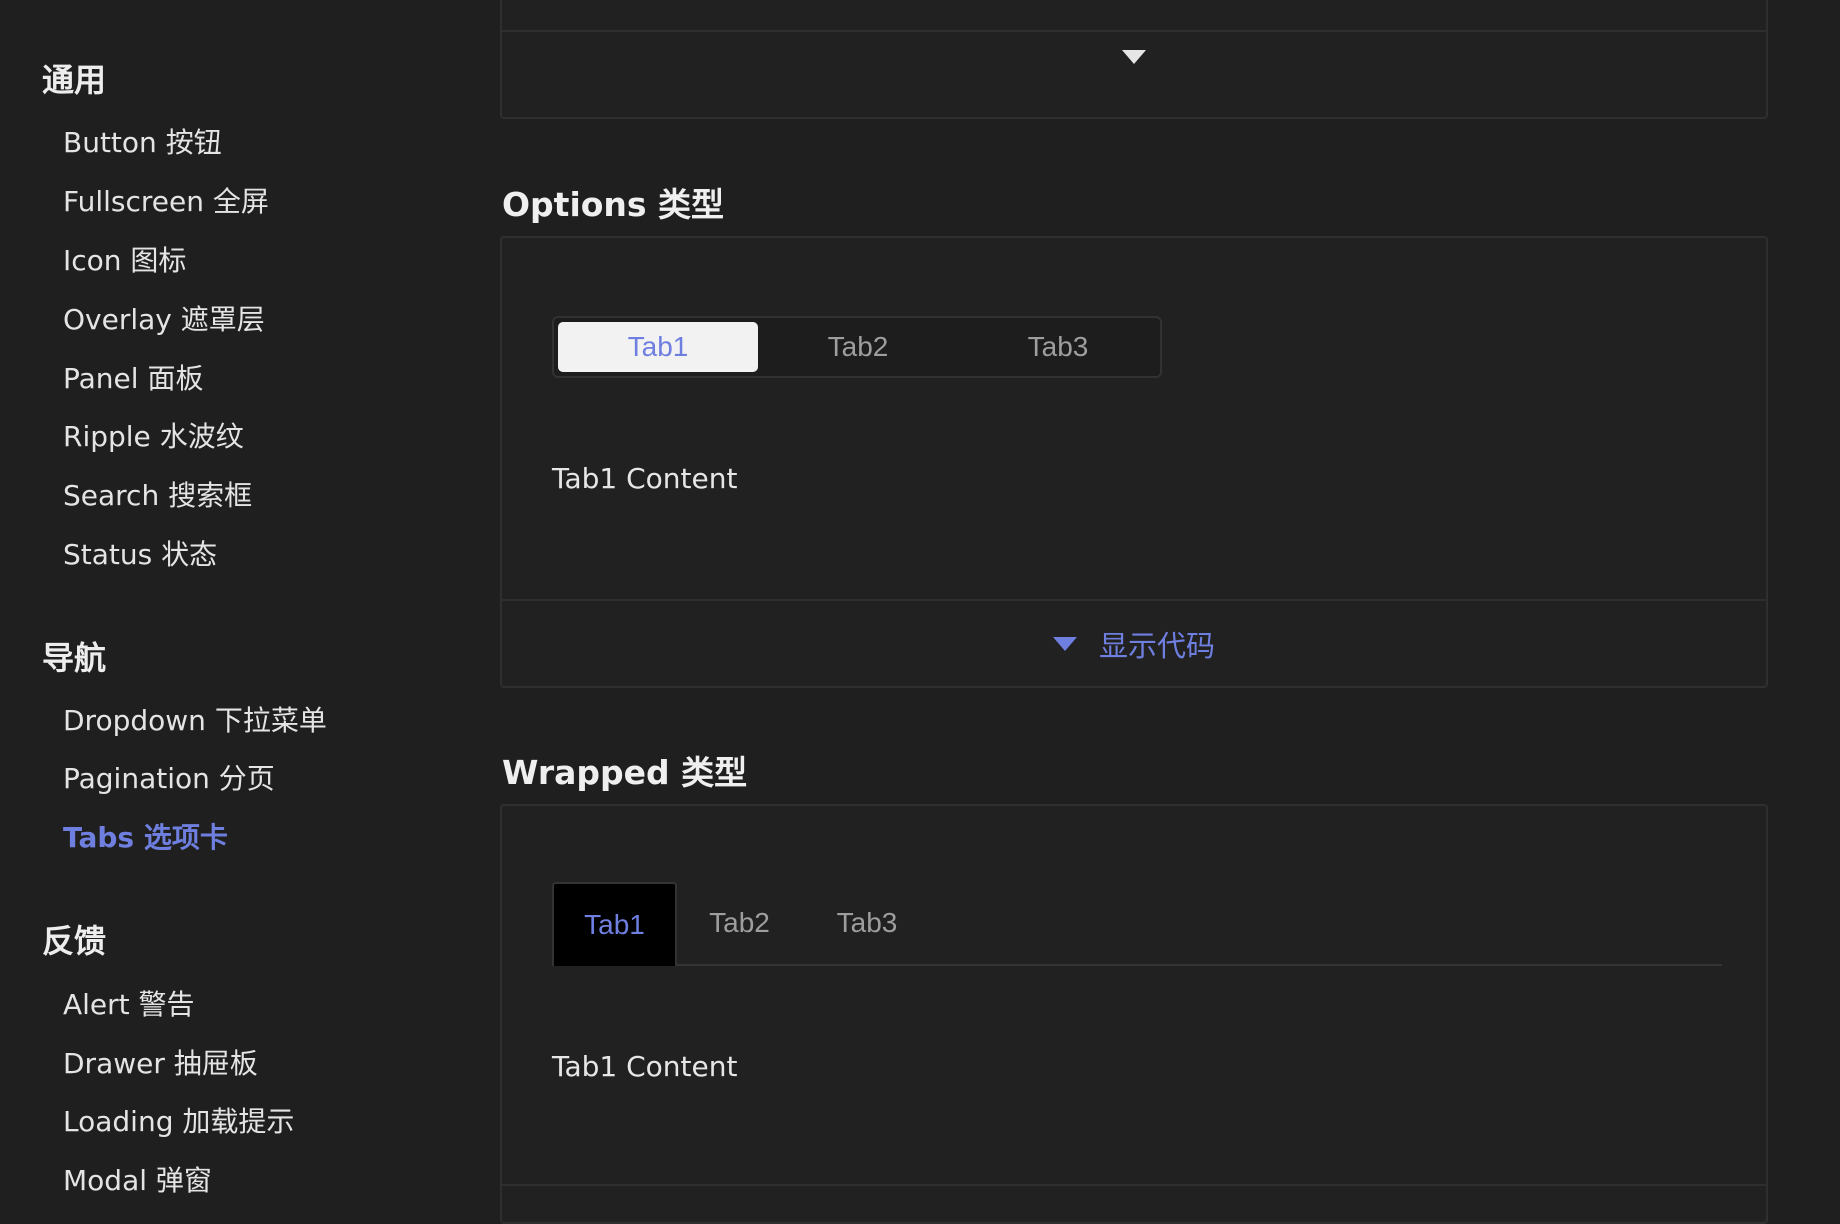 The width and height of the screenshot is (1840, 1224). I want to click on expand-code-toggle, so click(1134, 57).